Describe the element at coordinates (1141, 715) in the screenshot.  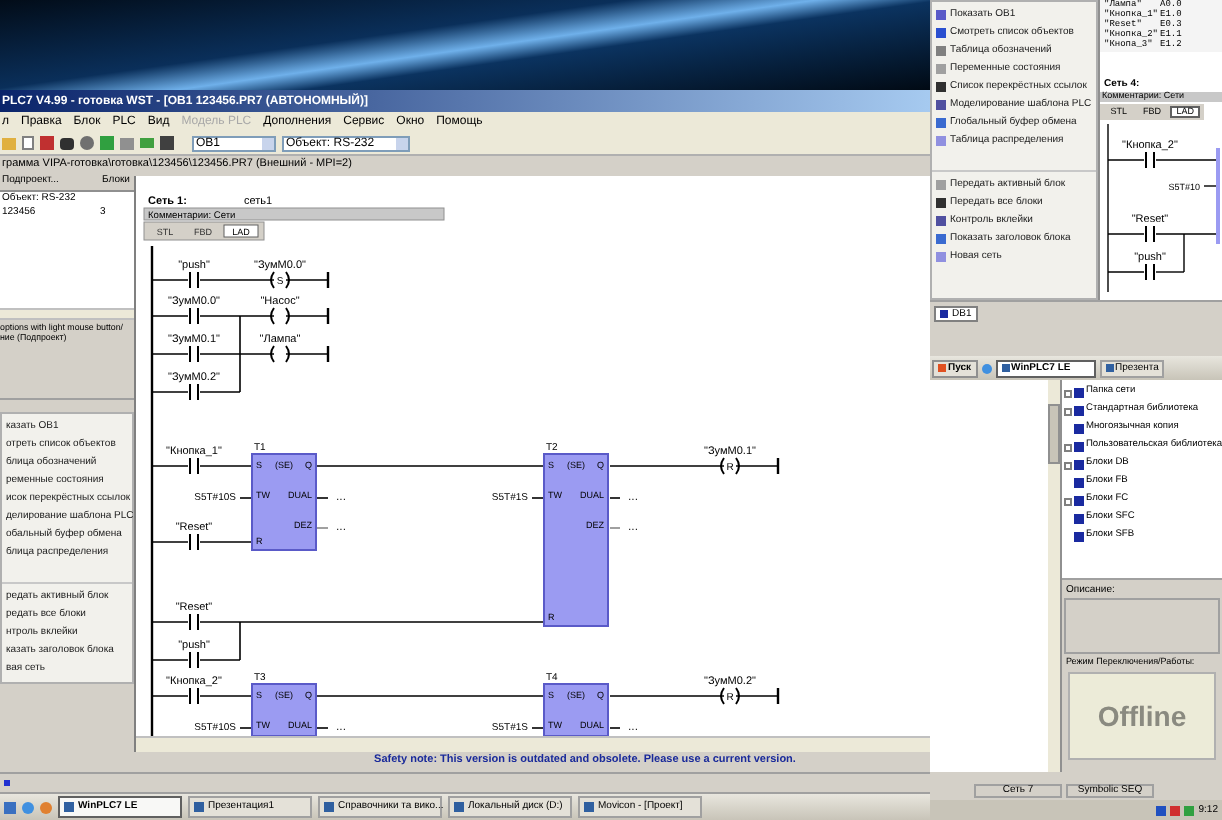
I see `mode-display: Offline` at that location.